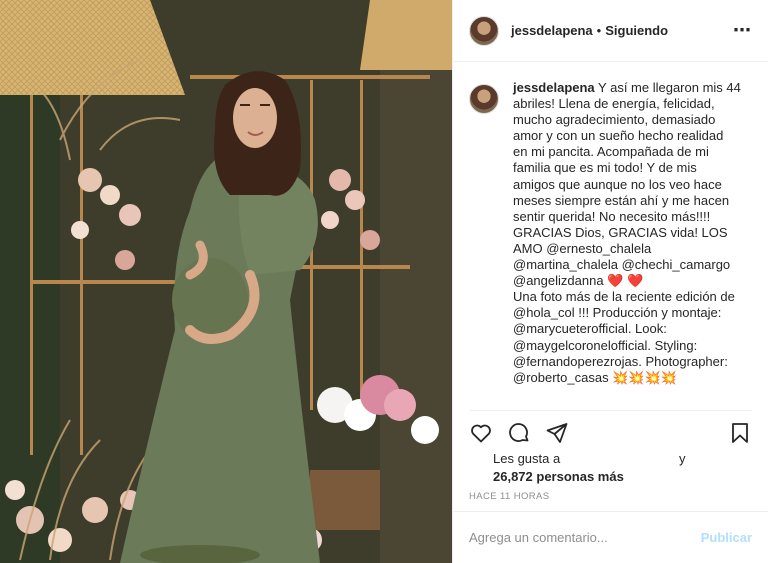  I want to click on caption-line: @martina_chalela @chechi_camargo, so click(622, 265).